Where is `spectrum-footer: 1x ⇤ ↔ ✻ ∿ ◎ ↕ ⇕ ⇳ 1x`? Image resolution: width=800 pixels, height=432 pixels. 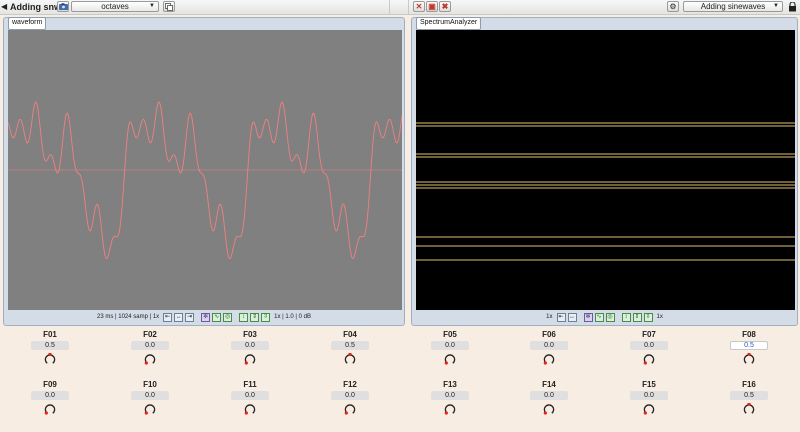
spectrum-footer: 1x ⇤ ↔ ✻ ∿ ◎ ↕ ⇕ ⇳ 1x is located at coordinates (604, 317).